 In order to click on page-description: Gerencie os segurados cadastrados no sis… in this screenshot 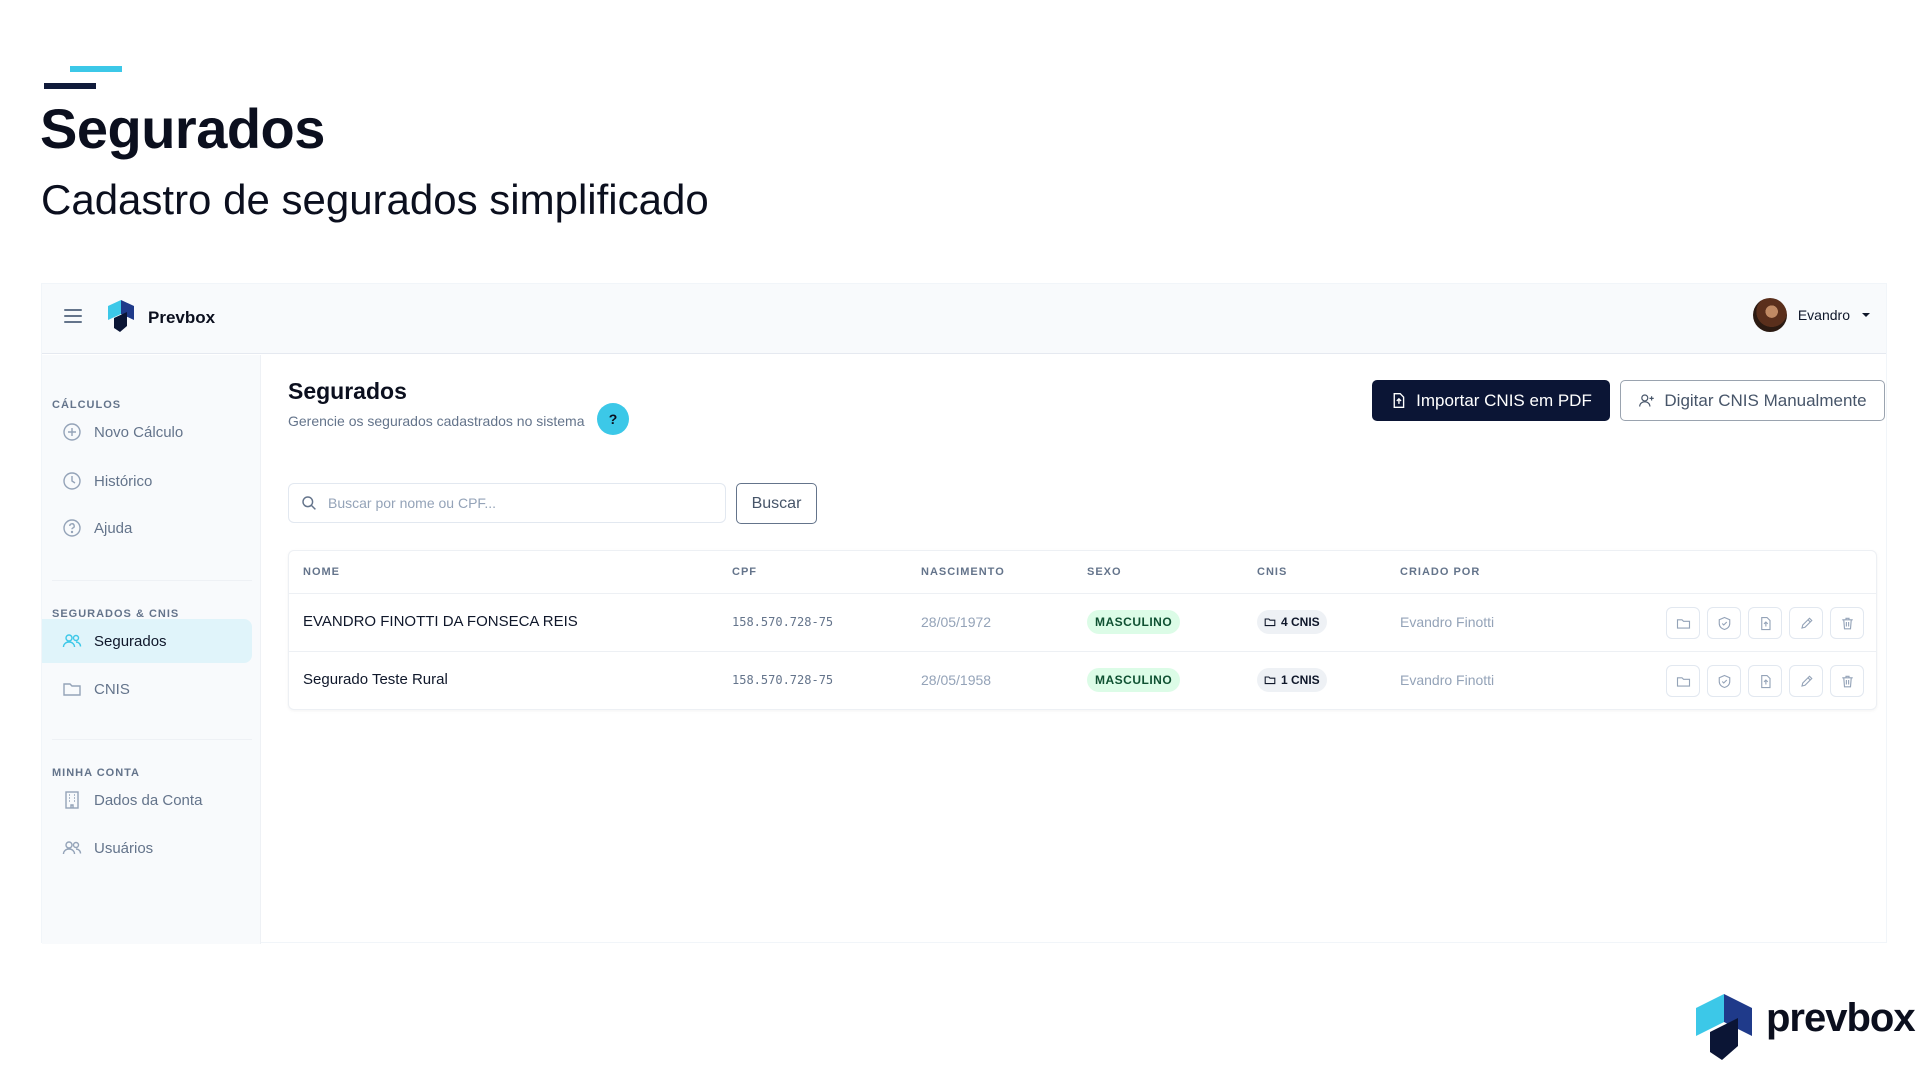, I will do `click(436, 421)`.